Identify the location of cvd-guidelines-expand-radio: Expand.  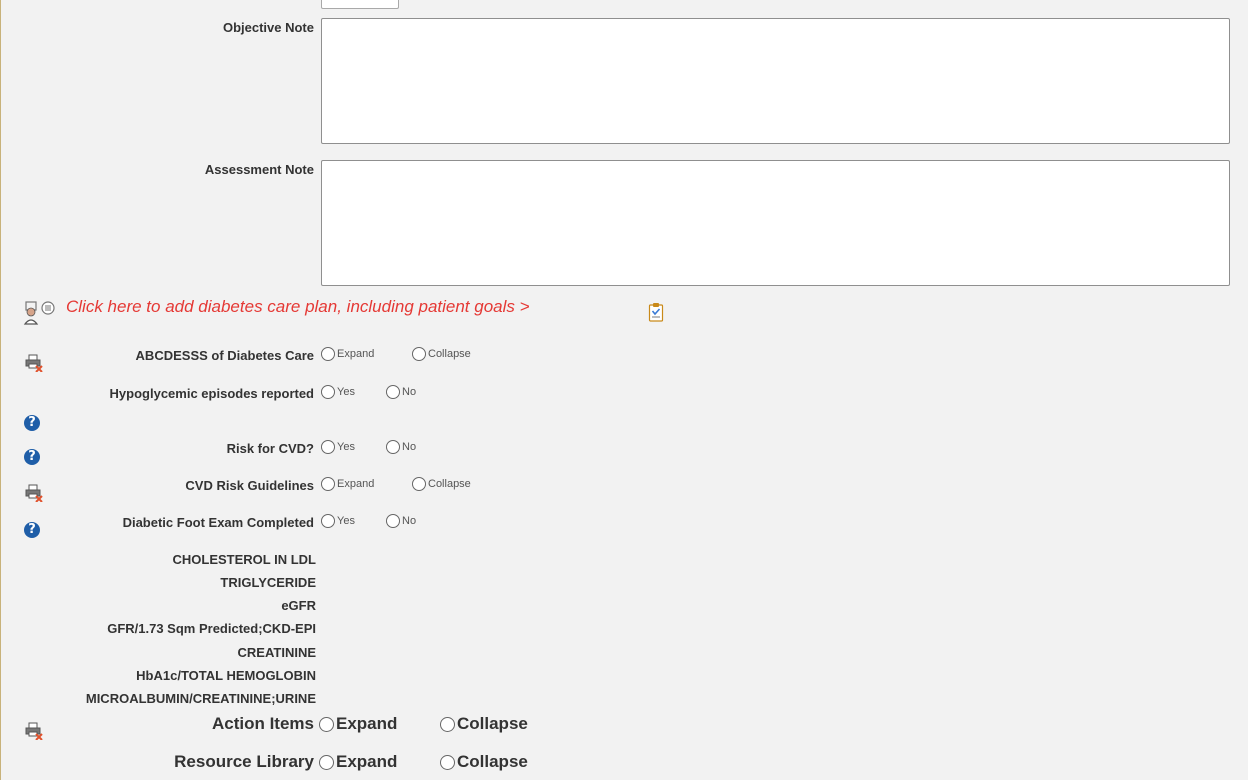
(347, 484).